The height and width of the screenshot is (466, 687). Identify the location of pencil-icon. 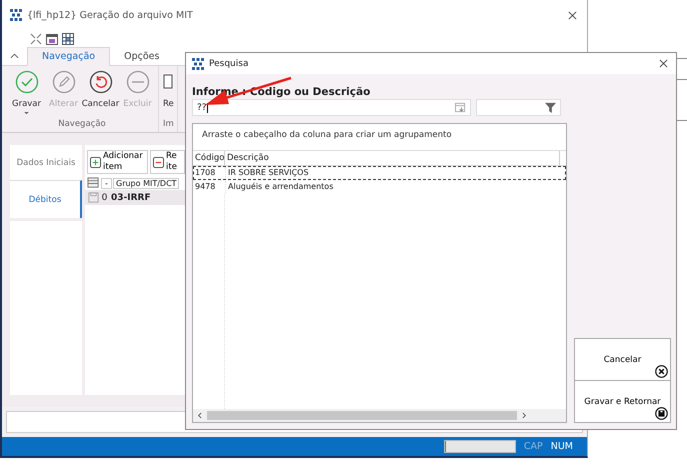
(64, 82).